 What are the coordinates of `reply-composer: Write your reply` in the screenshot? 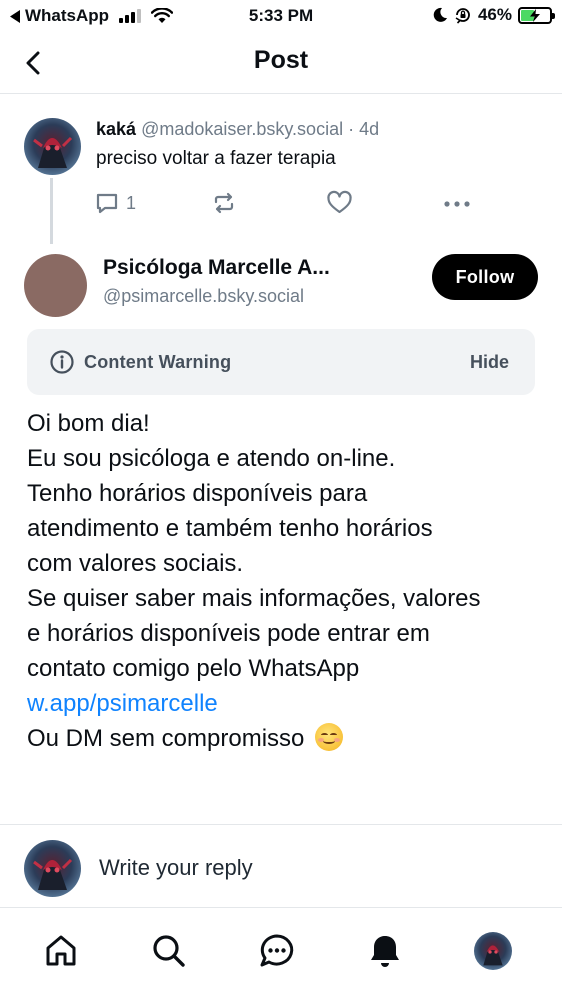 It's located at (281, 866).